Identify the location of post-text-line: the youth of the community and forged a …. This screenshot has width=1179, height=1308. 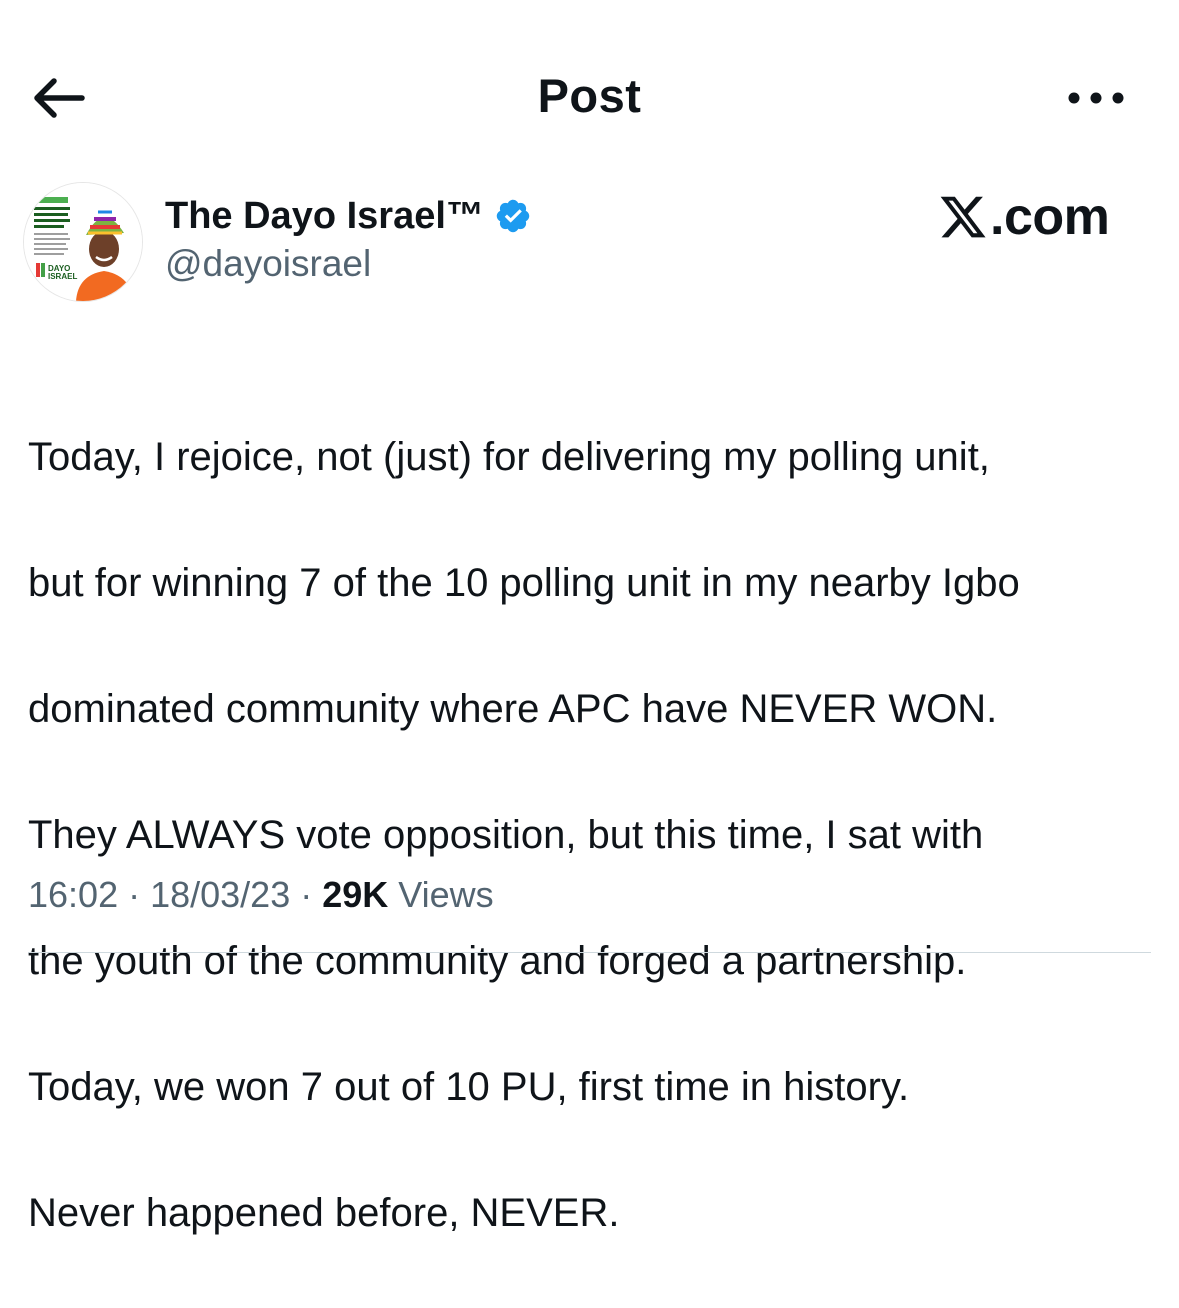
(497, 961).